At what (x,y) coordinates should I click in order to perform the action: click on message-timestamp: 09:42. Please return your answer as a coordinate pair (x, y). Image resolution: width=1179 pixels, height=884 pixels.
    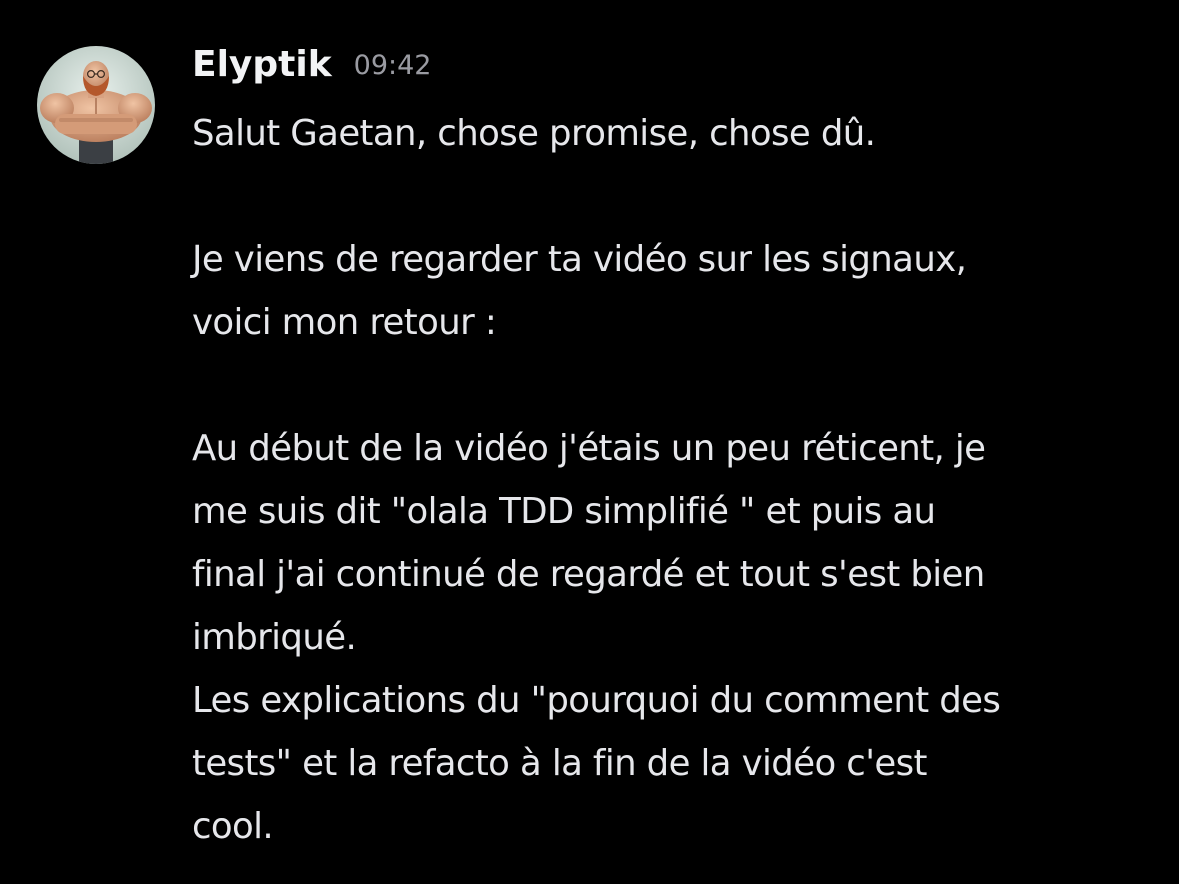
    Looking at the image, I should click on (392, 65).